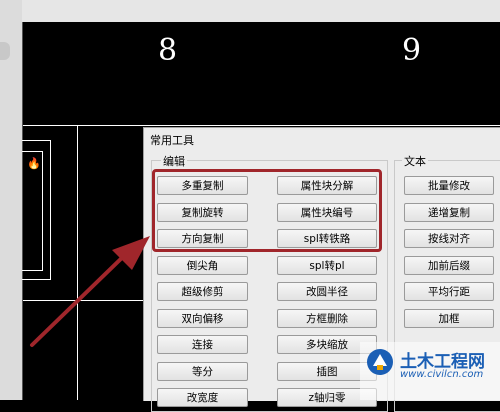  Describe the element at coordinates (80, 298) in the screenshot. I see `arrow-shaft` at that location.